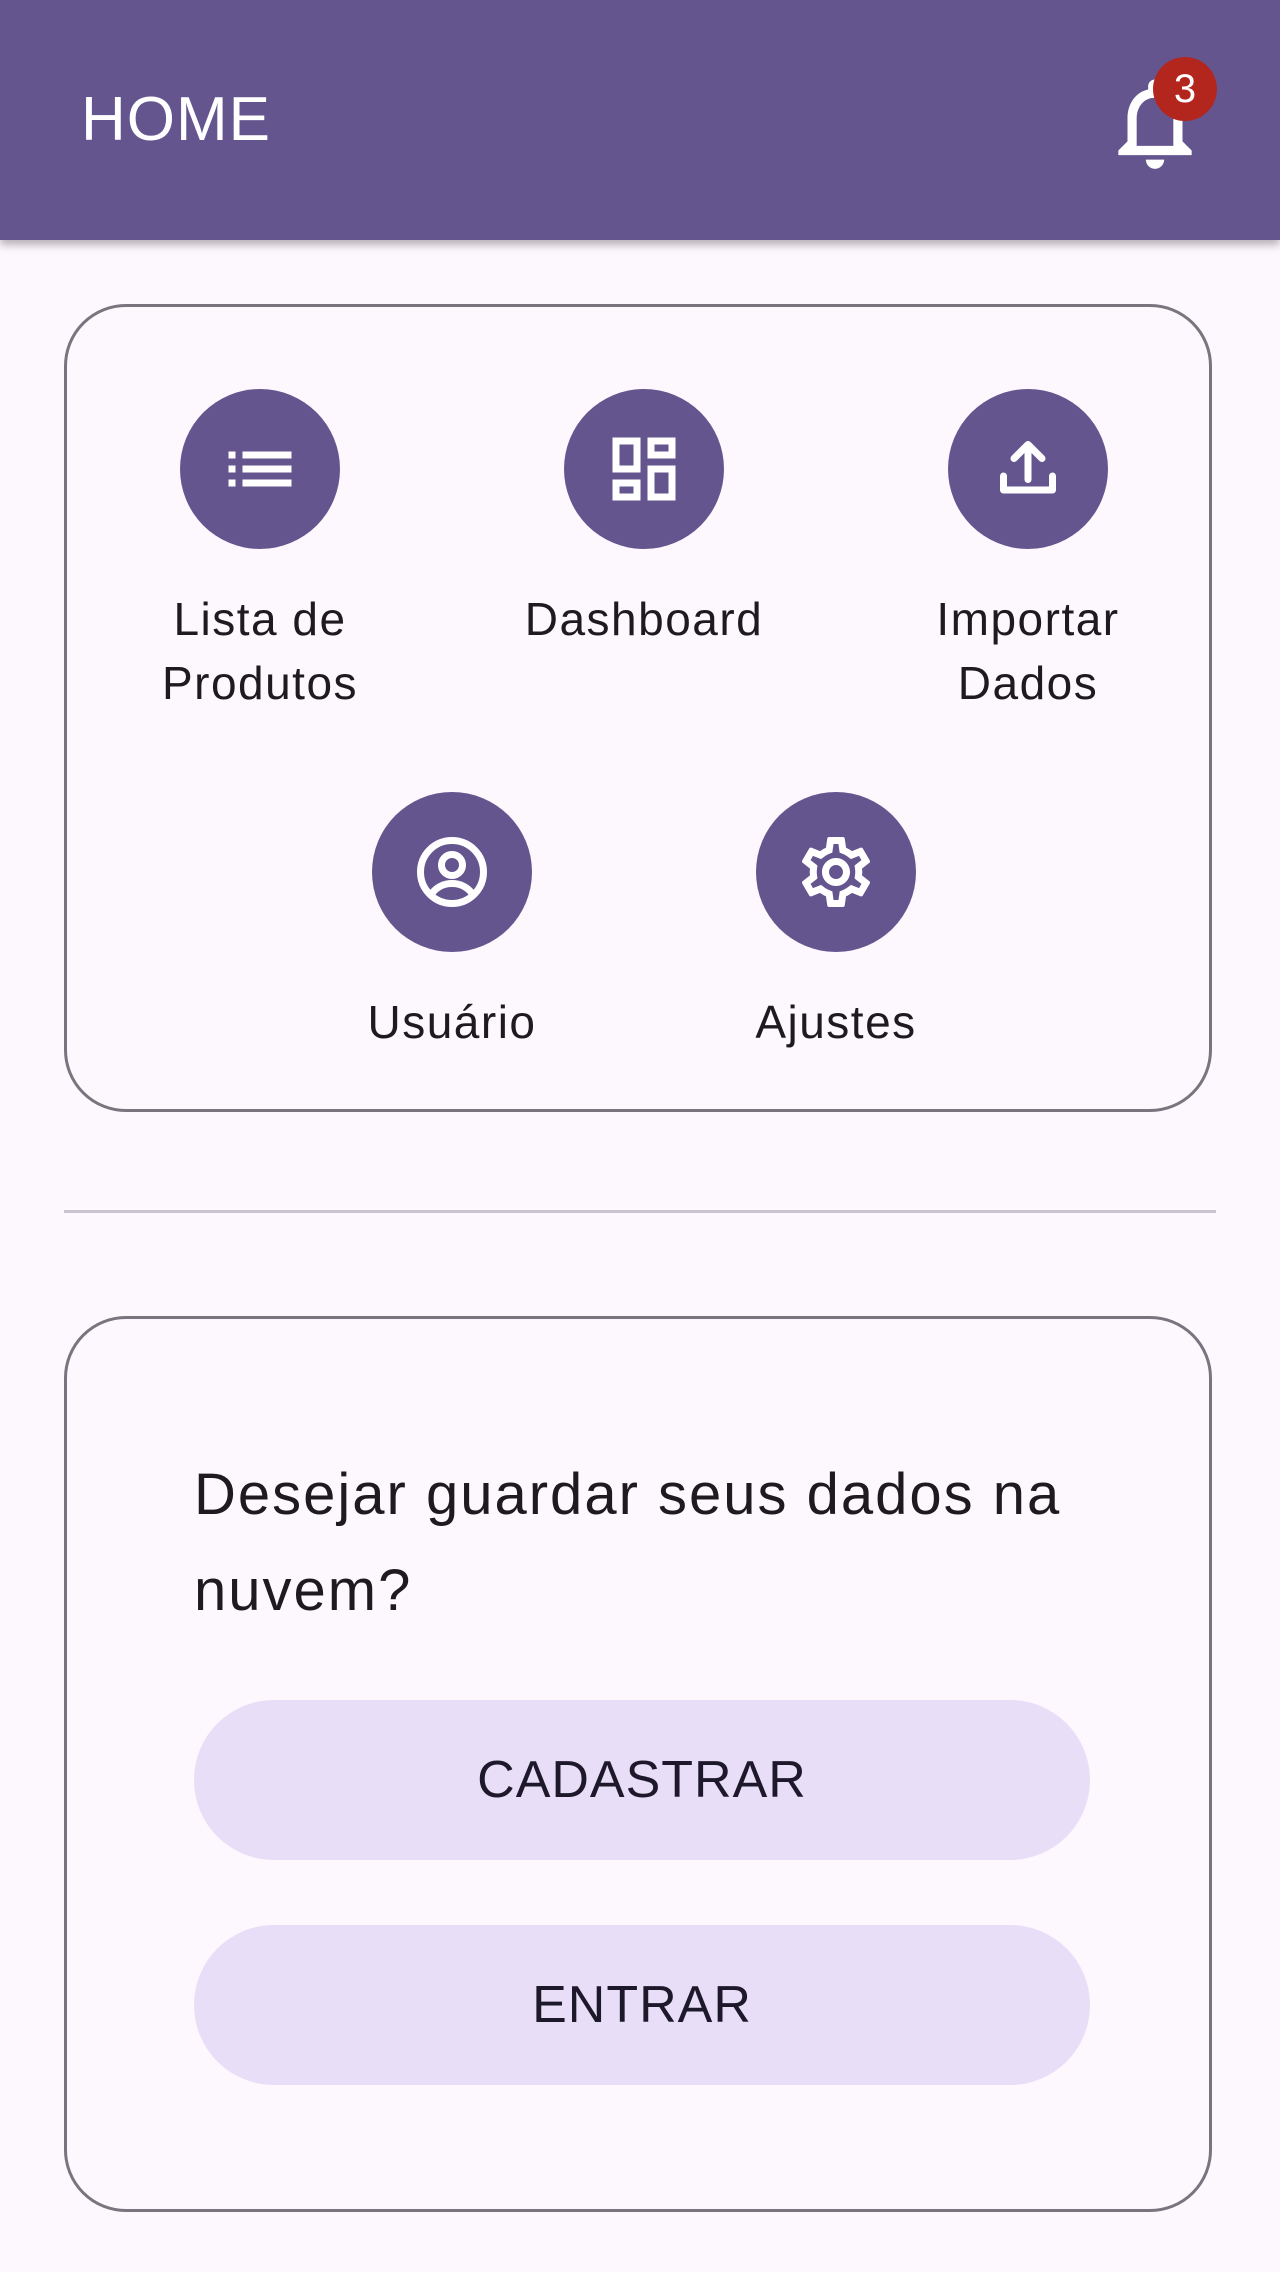 The image size is (1280, 2272). What do you see at coordinates (642, 1780) in the screenshot?
I see `register-button: CADASTRAR` at bounding box center [642, 1780].